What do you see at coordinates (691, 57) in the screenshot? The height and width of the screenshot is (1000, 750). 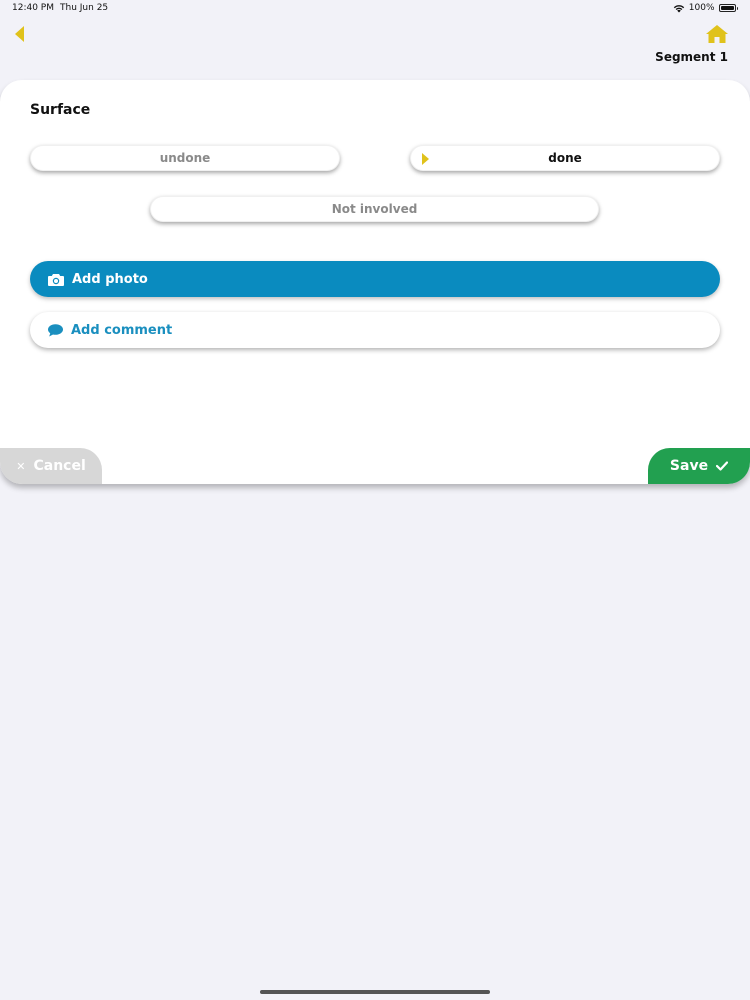 I see `segment-title: Segment 1` at bounding box center [691, 57].